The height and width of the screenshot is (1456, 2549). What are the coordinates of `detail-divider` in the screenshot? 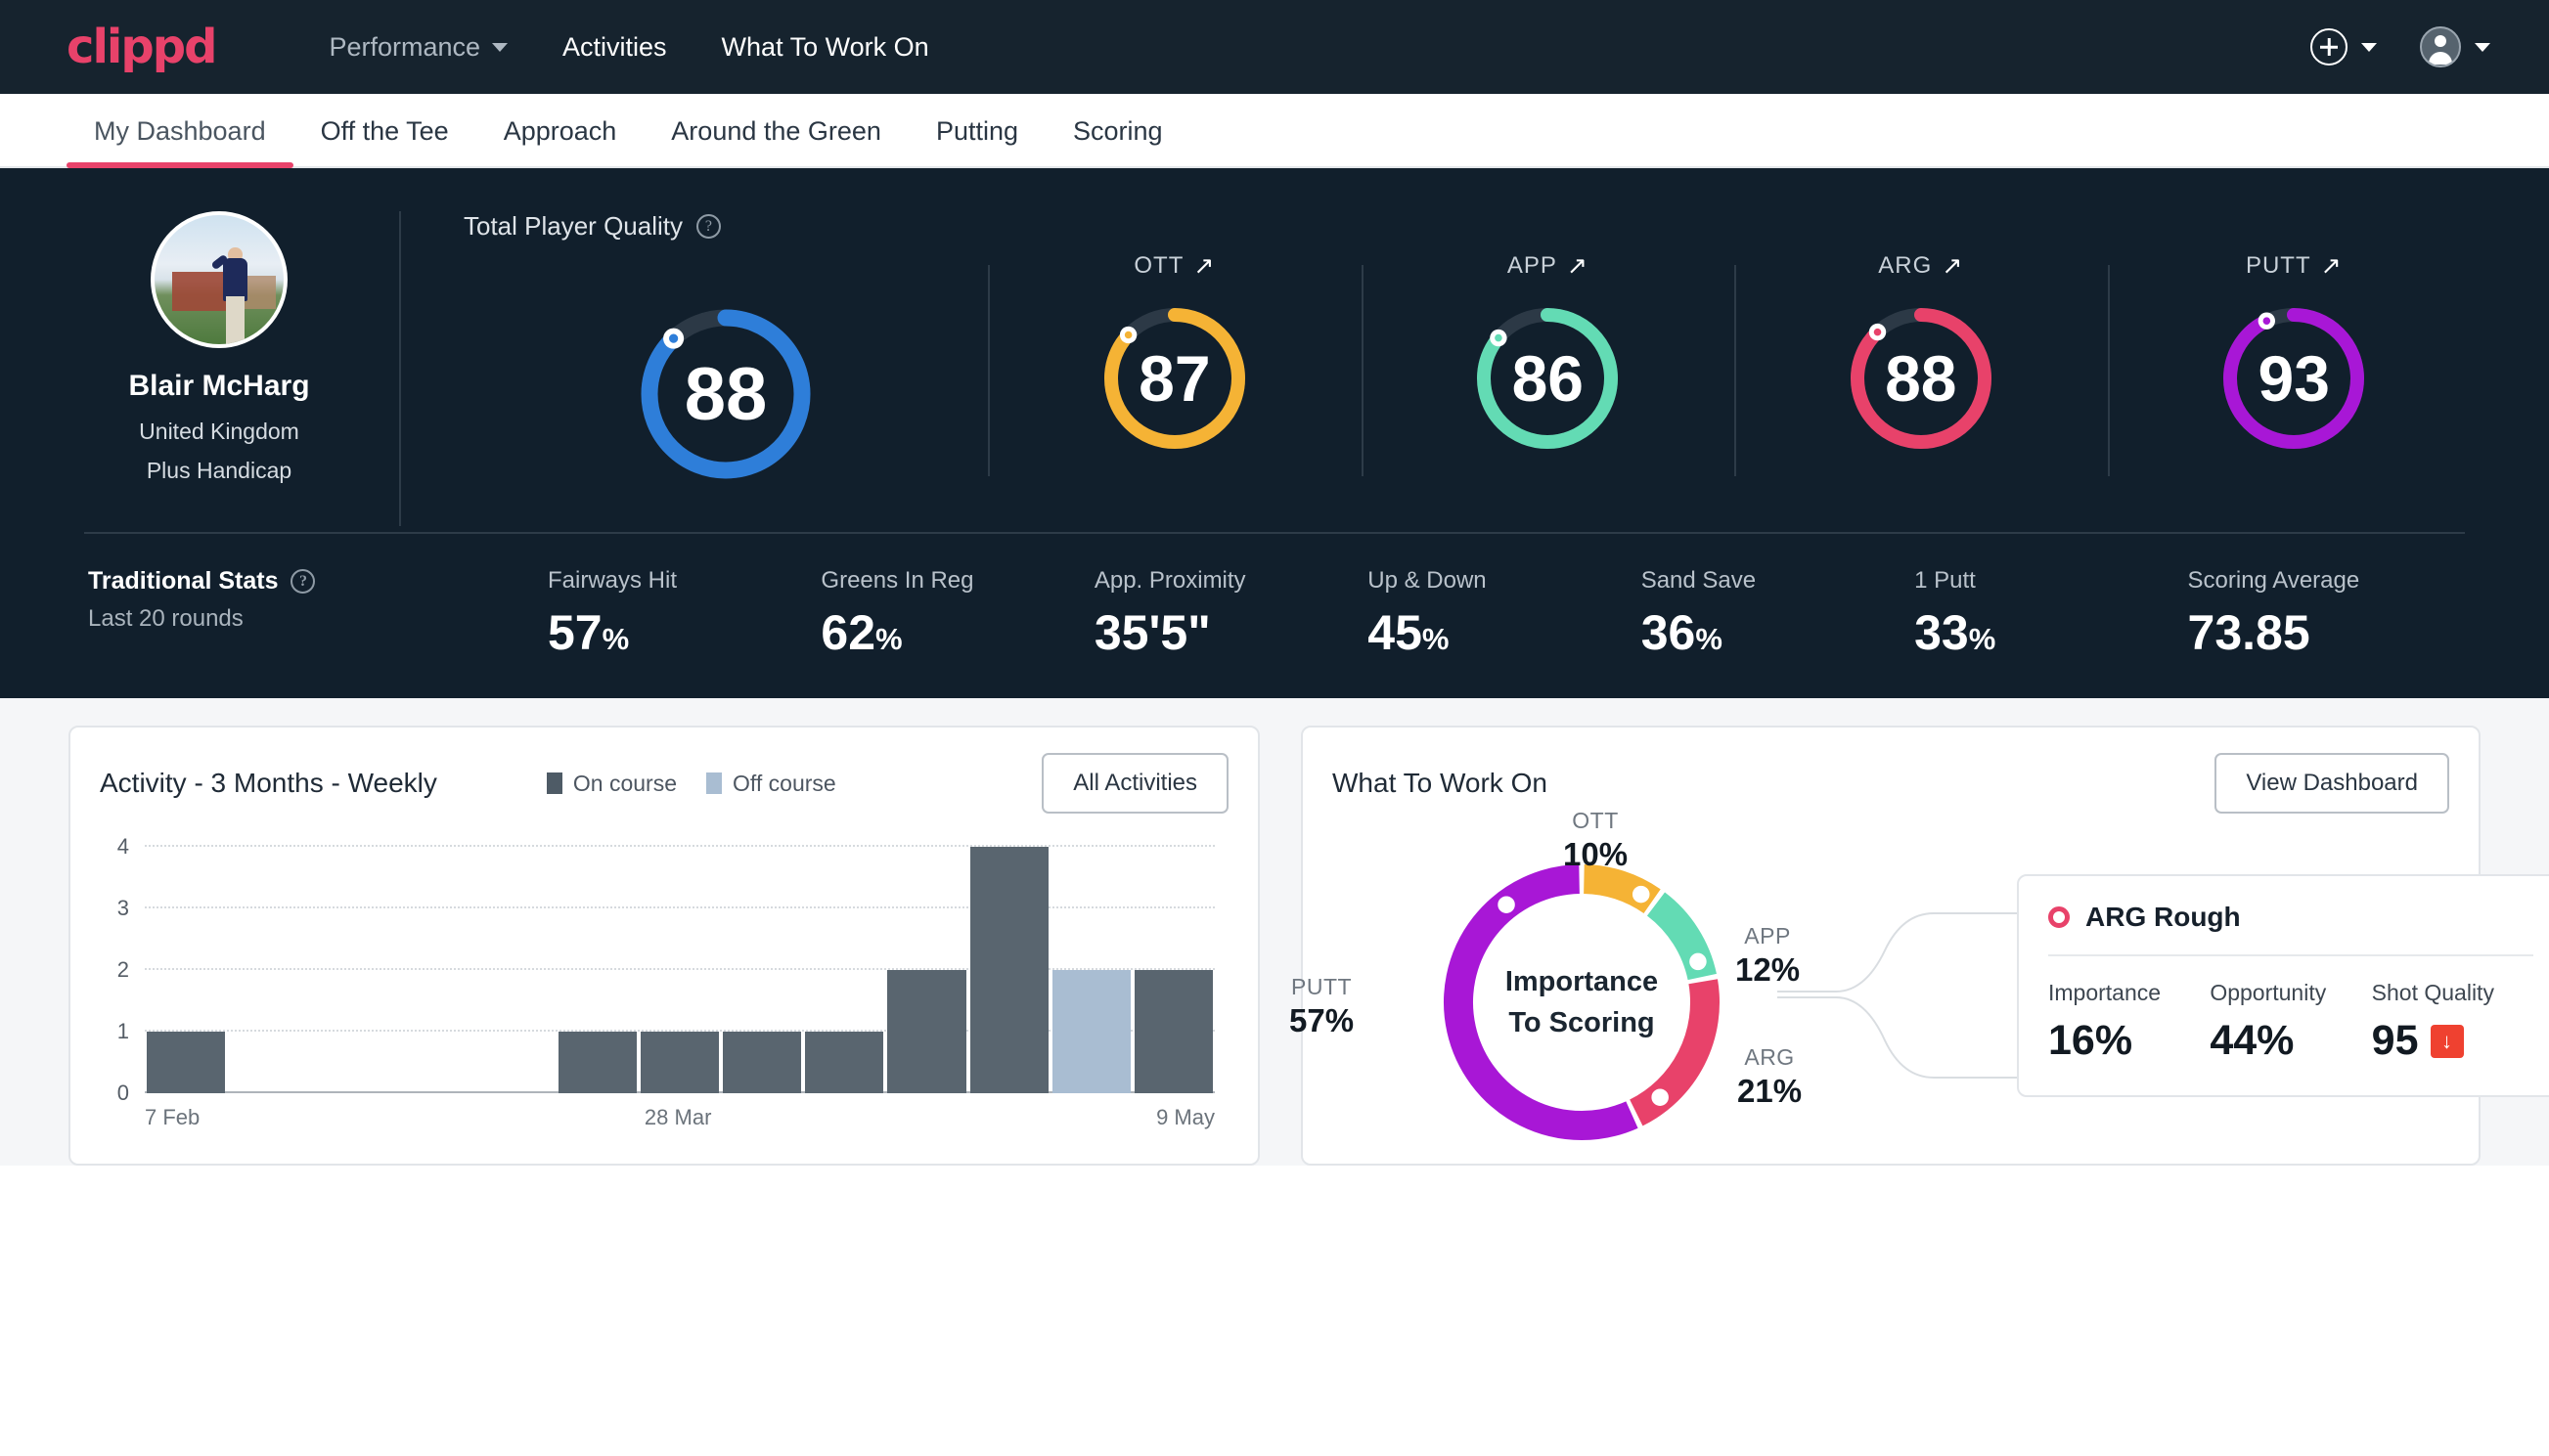 It's located at (2291, 955).